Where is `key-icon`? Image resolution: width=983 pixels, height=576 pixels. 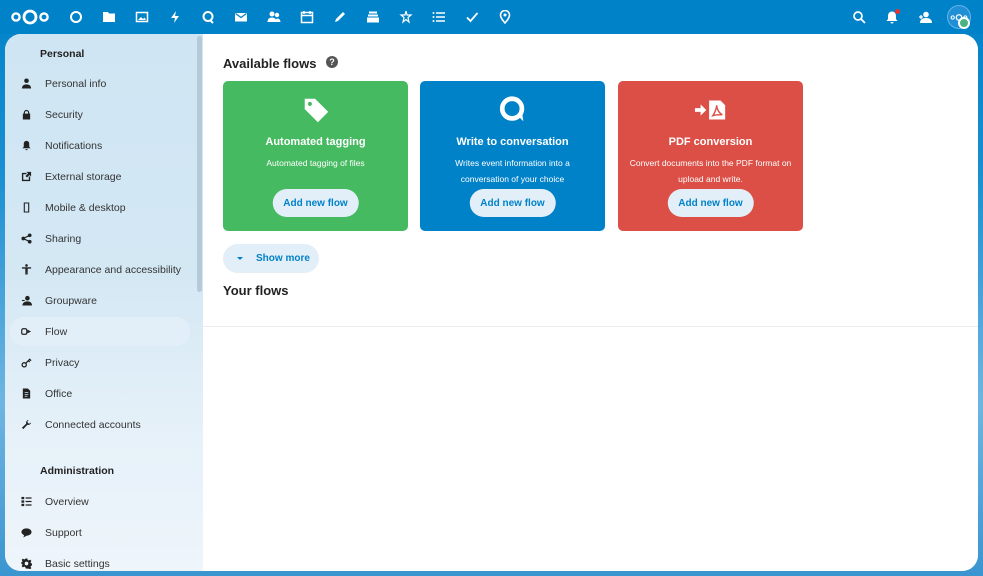 key-icon is located at coordinates (26, 363).